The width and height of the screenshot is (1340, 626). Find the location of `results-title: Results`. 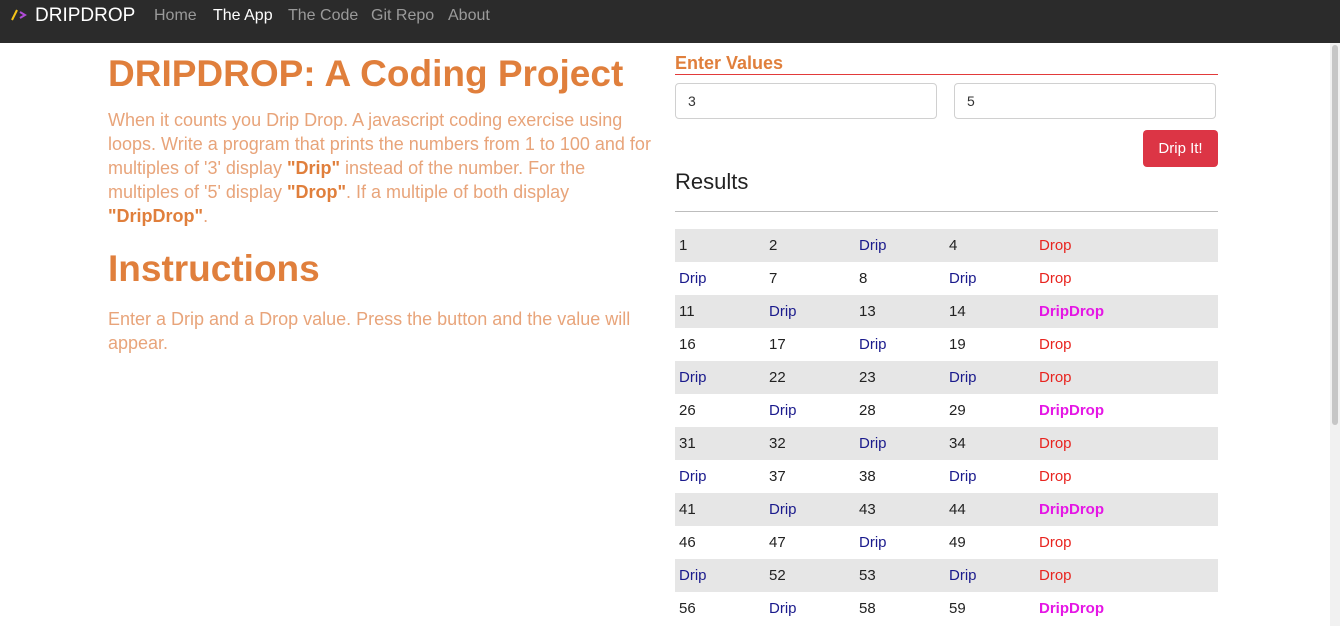

results-title: Results is located at coordinates (712, 181).